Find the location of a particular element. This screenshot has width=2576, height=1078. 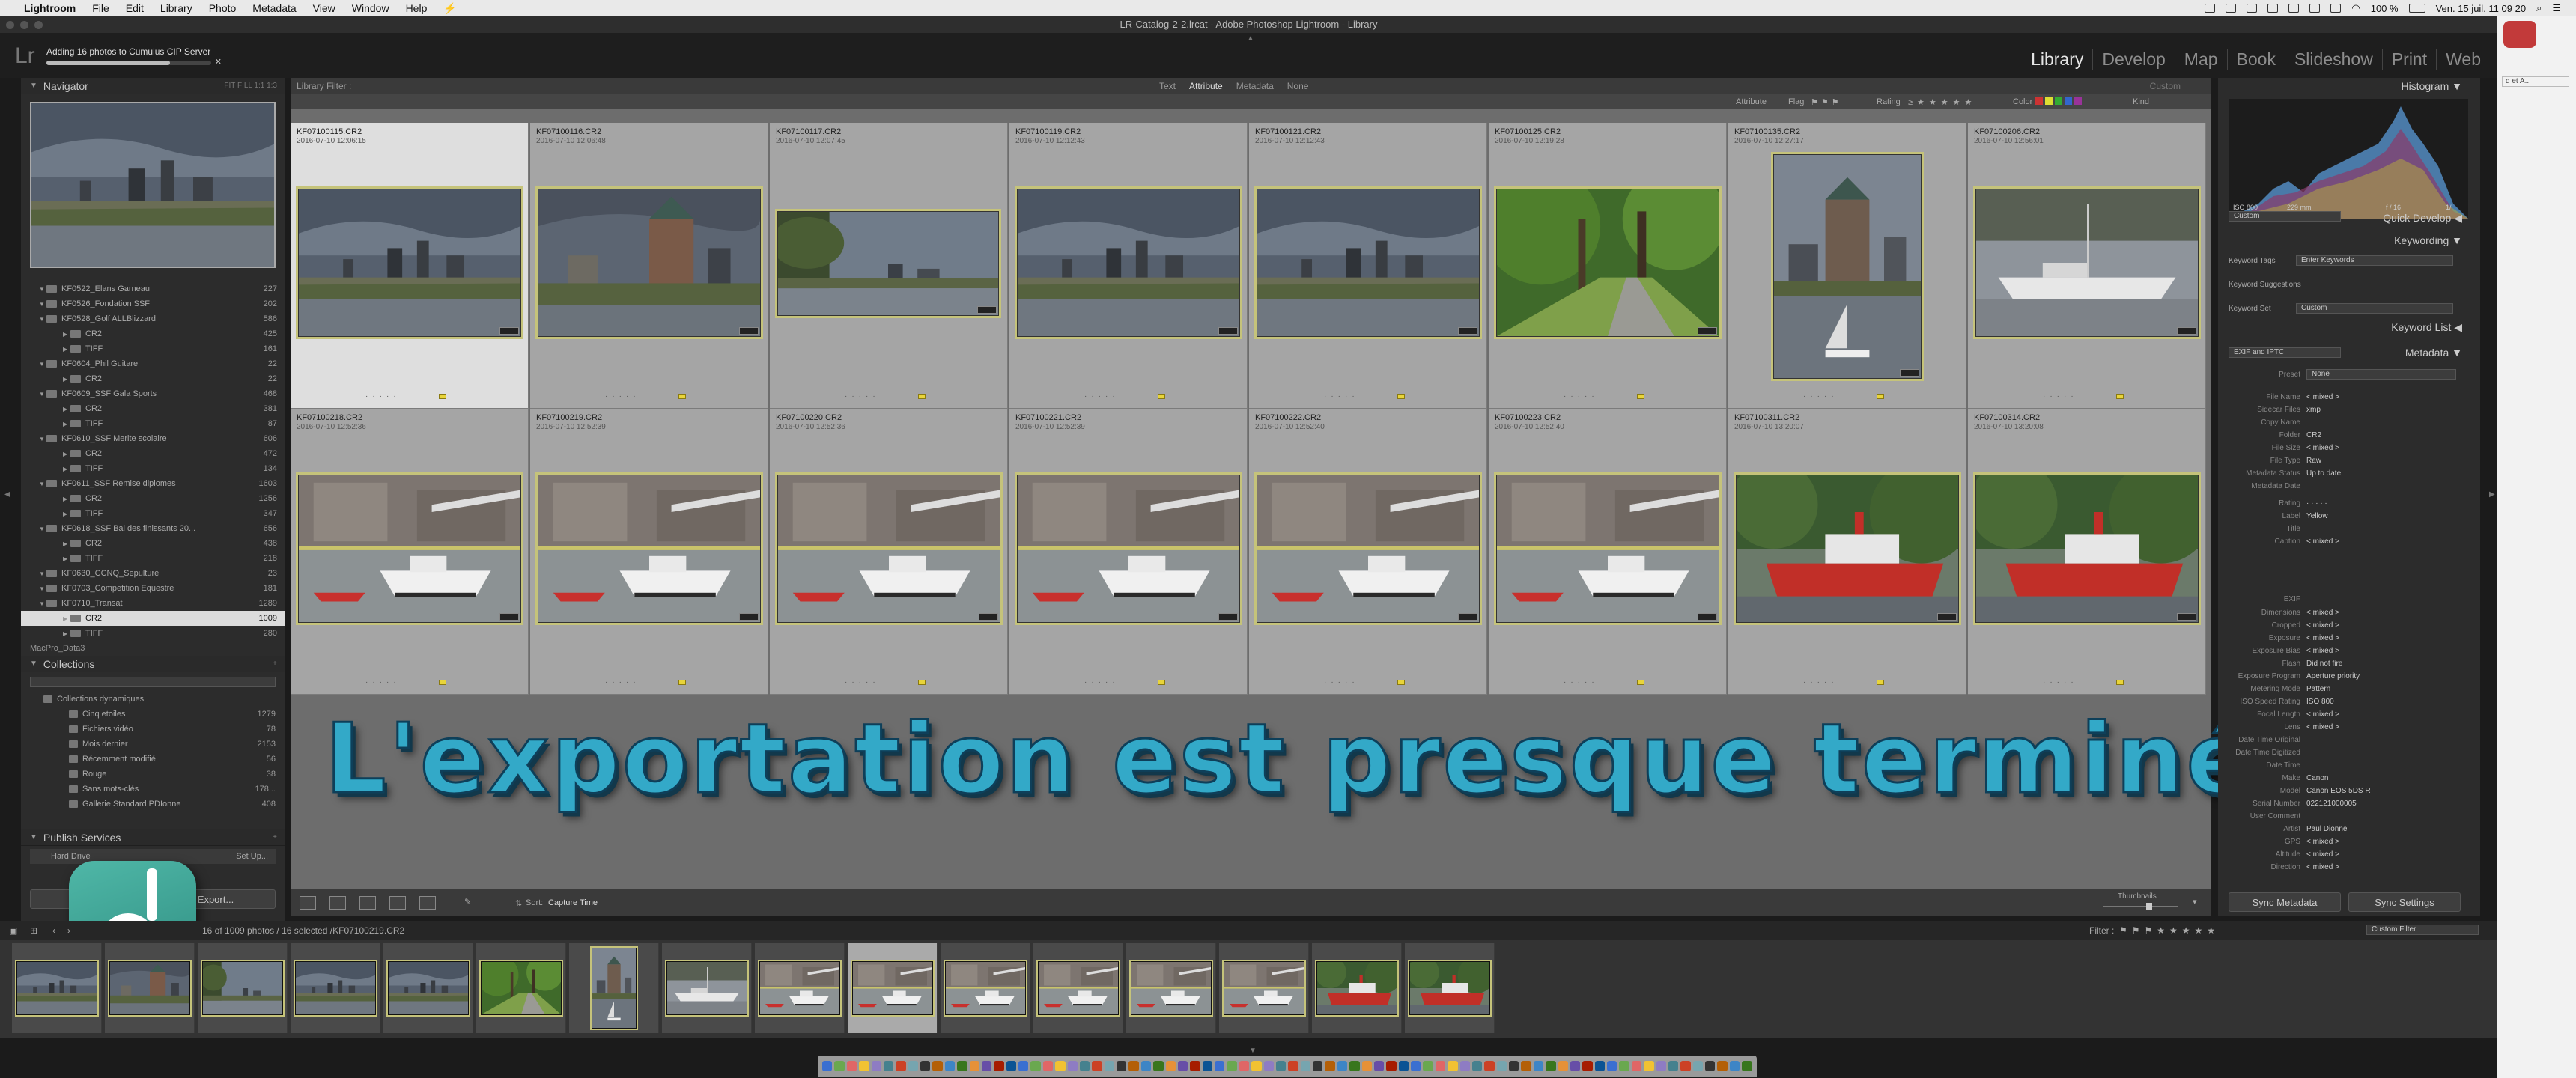

navigator-preview is located at coordinates (153, 185).